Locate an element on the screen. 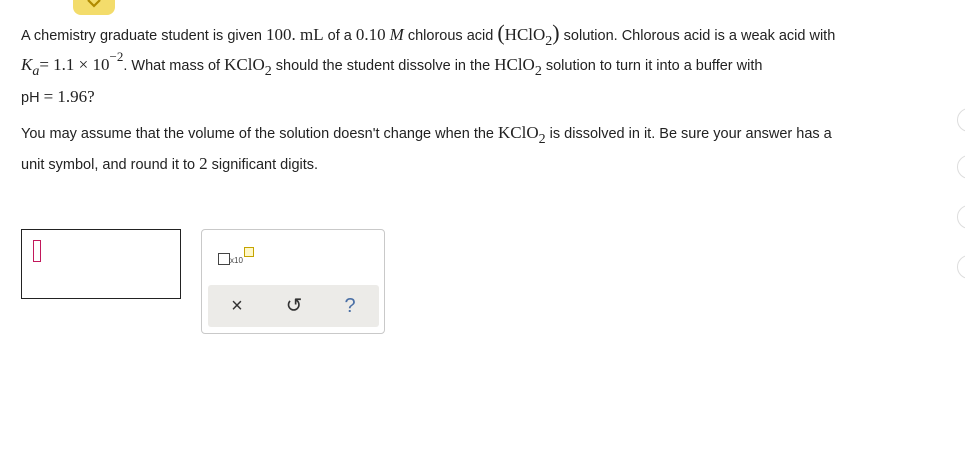  collapse-tab is located at coordinates (94, 7).